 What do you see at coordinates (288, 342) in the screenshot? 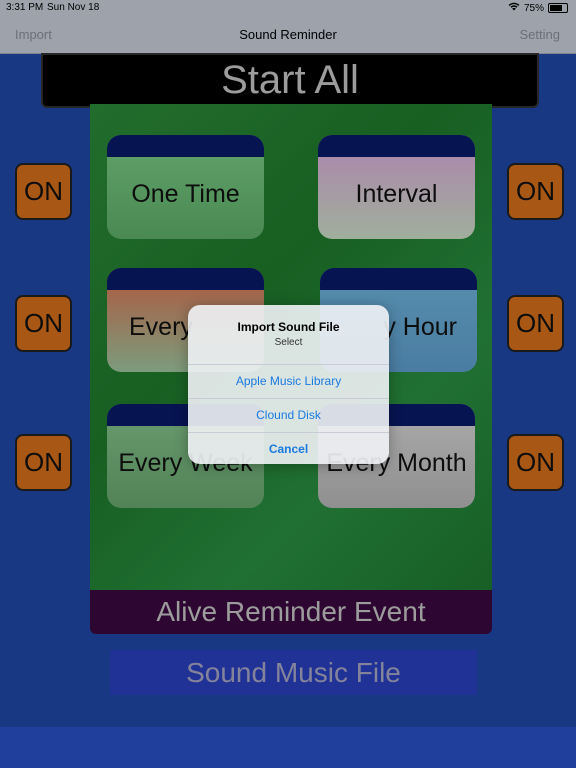
I see `dialog-subtitle: Select` at bounding box center [288, 342].